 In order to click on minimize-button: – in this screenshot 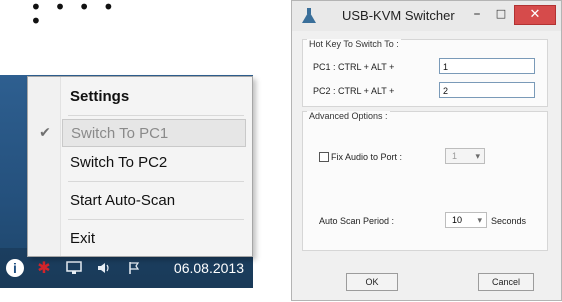, I will do `click(477, 15)`.